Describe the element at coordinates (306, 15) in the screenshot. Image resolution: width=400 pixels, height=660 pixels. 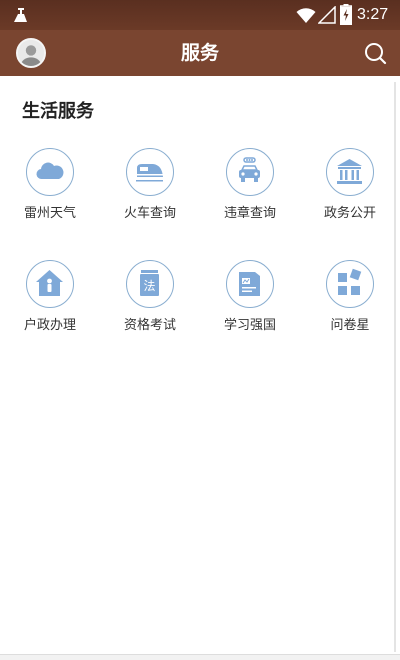
I see `wifi-icon` at that location.